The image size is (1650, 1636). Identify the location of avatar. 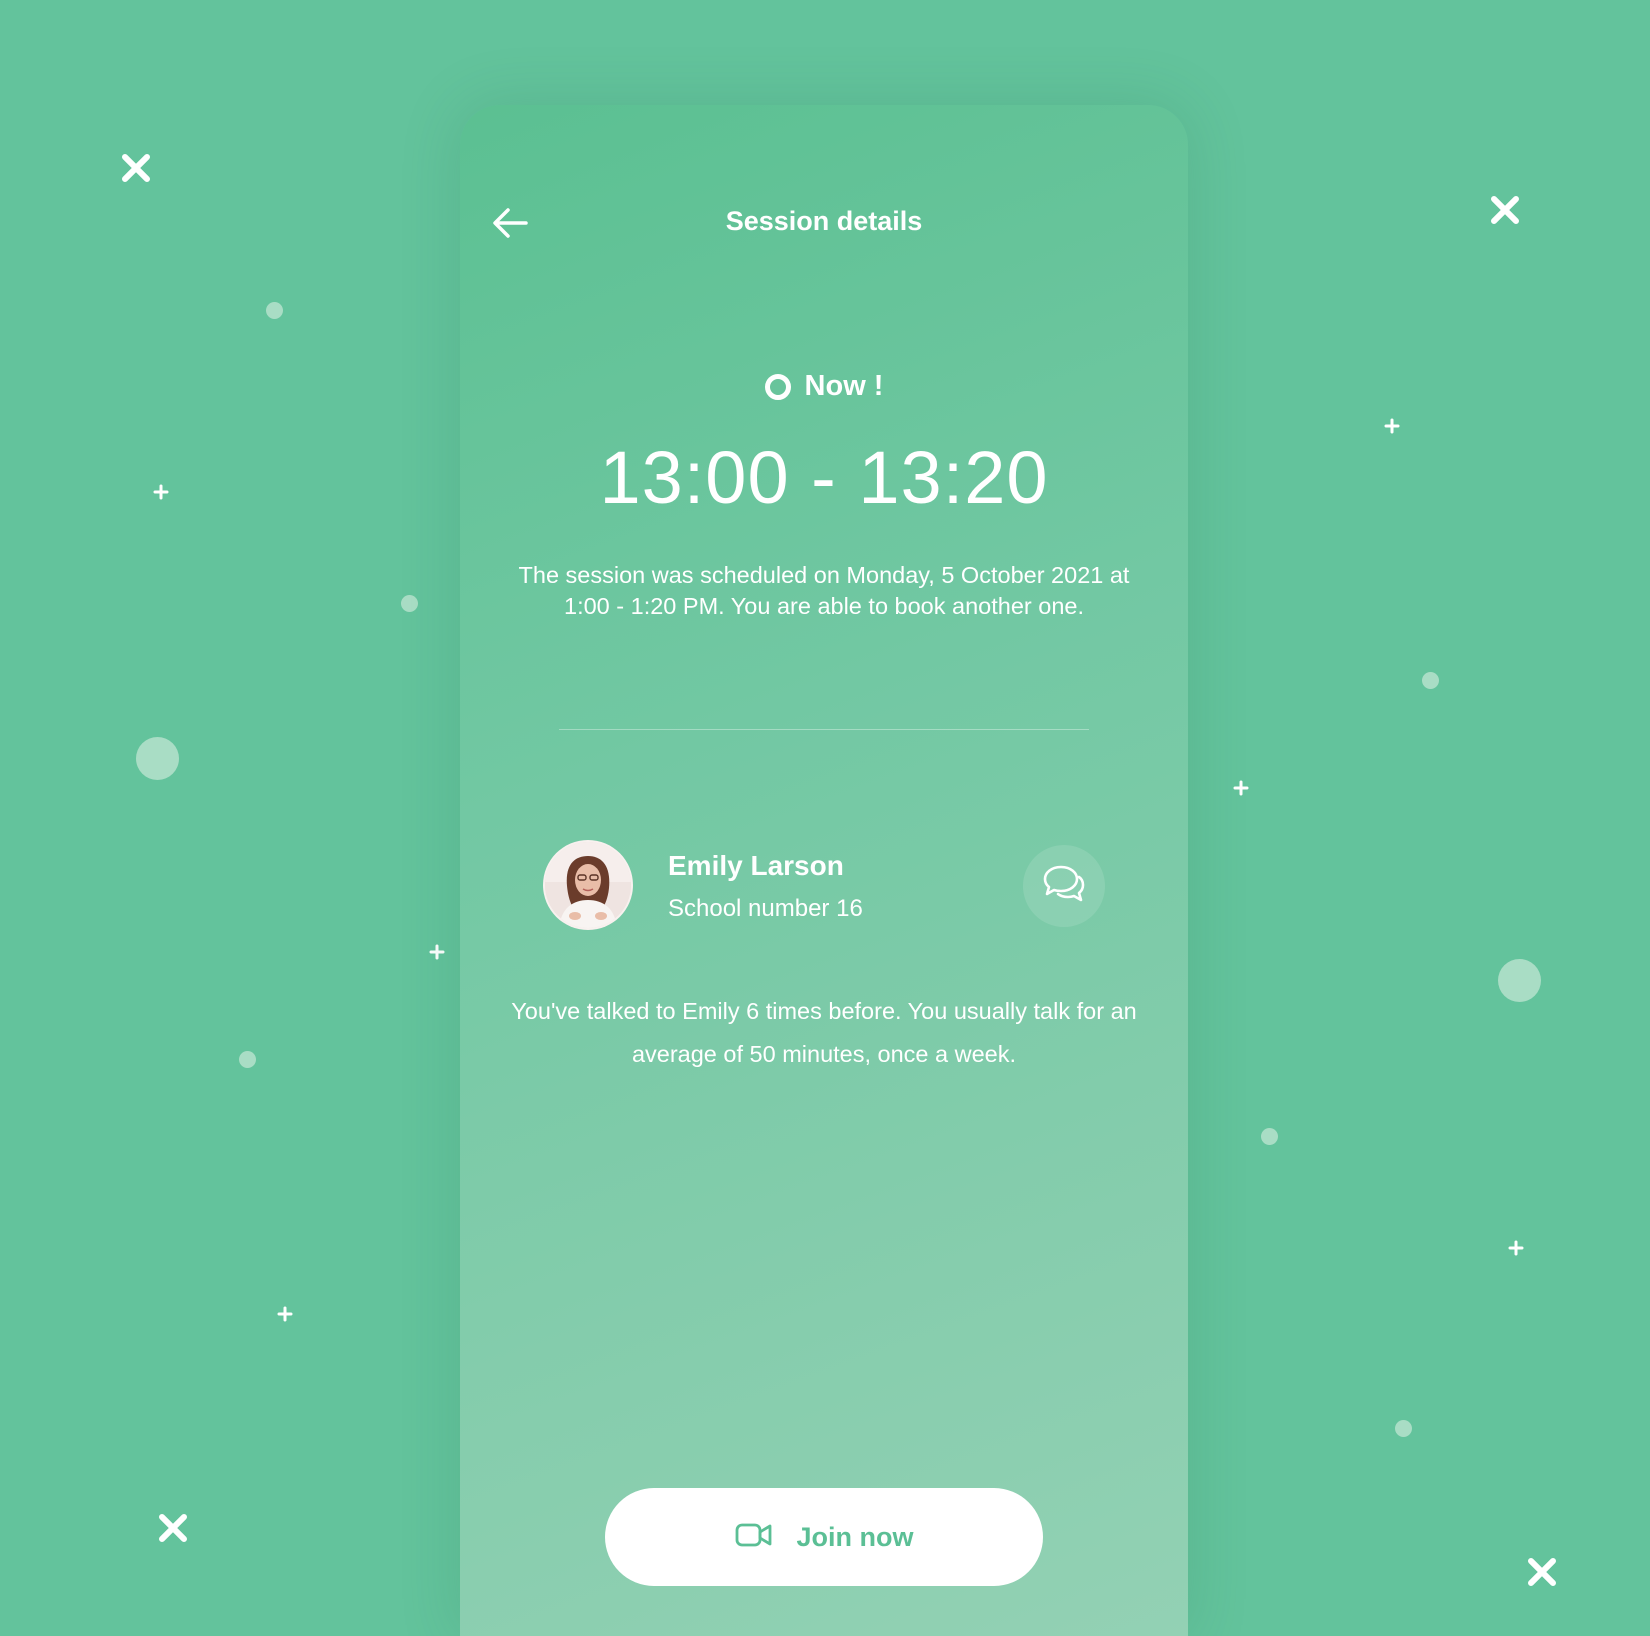
(588, 885).